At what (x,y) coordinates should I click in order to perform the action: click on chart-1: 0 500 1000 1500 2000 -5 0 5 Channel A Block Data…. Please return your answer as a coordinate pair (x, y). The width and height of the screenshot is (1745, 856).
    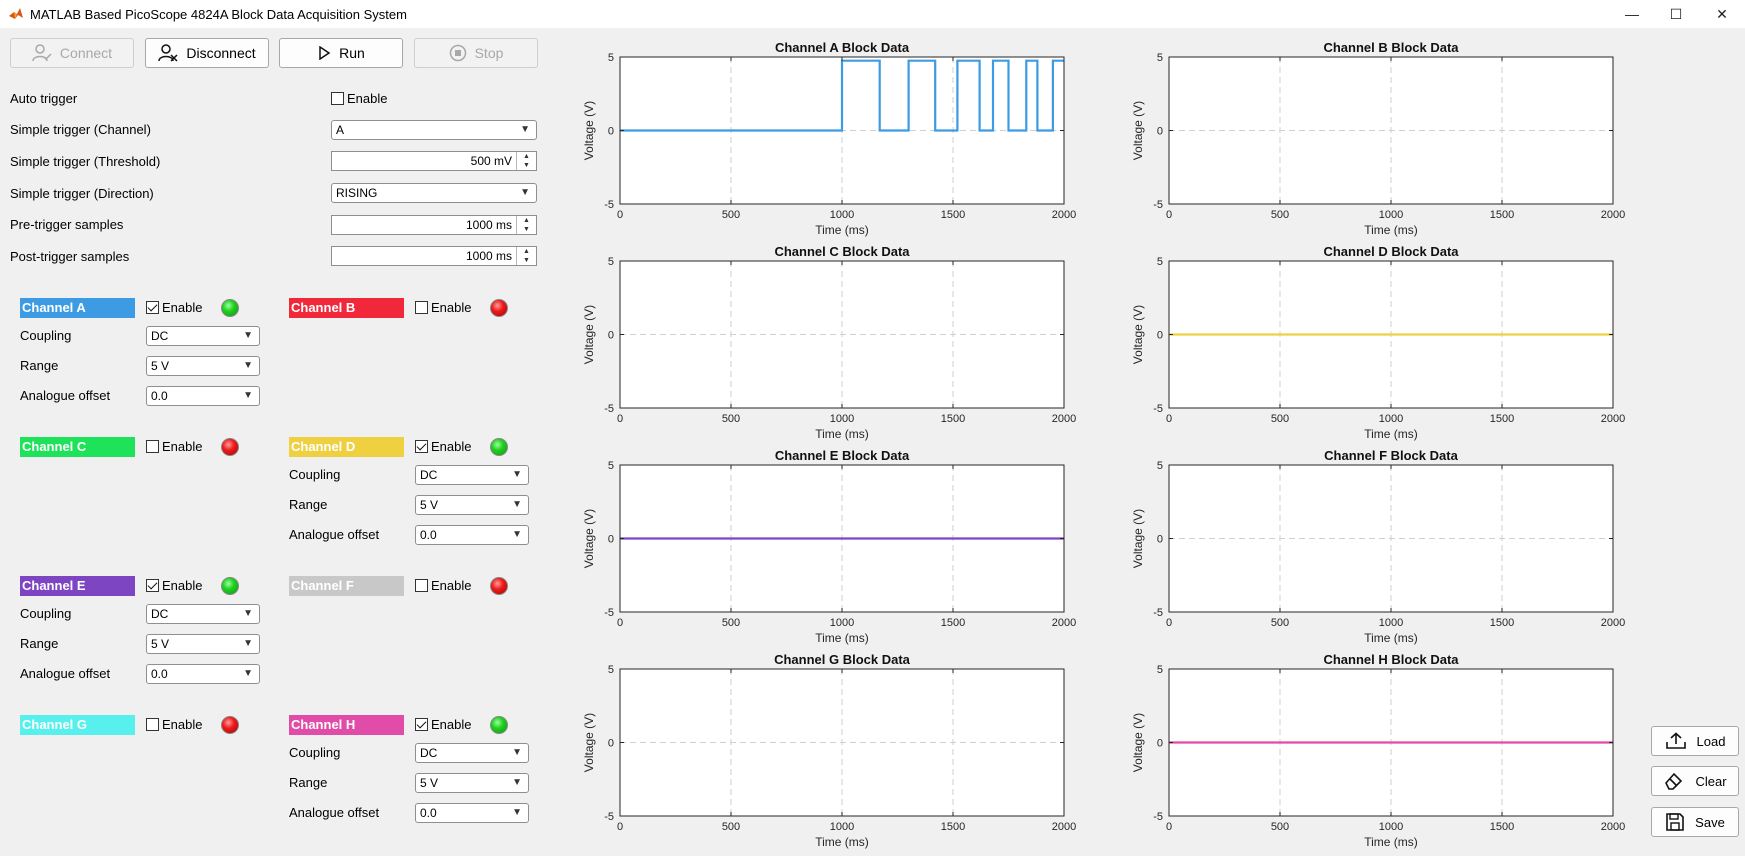
    Looking at the image, I should click on (846, 139).